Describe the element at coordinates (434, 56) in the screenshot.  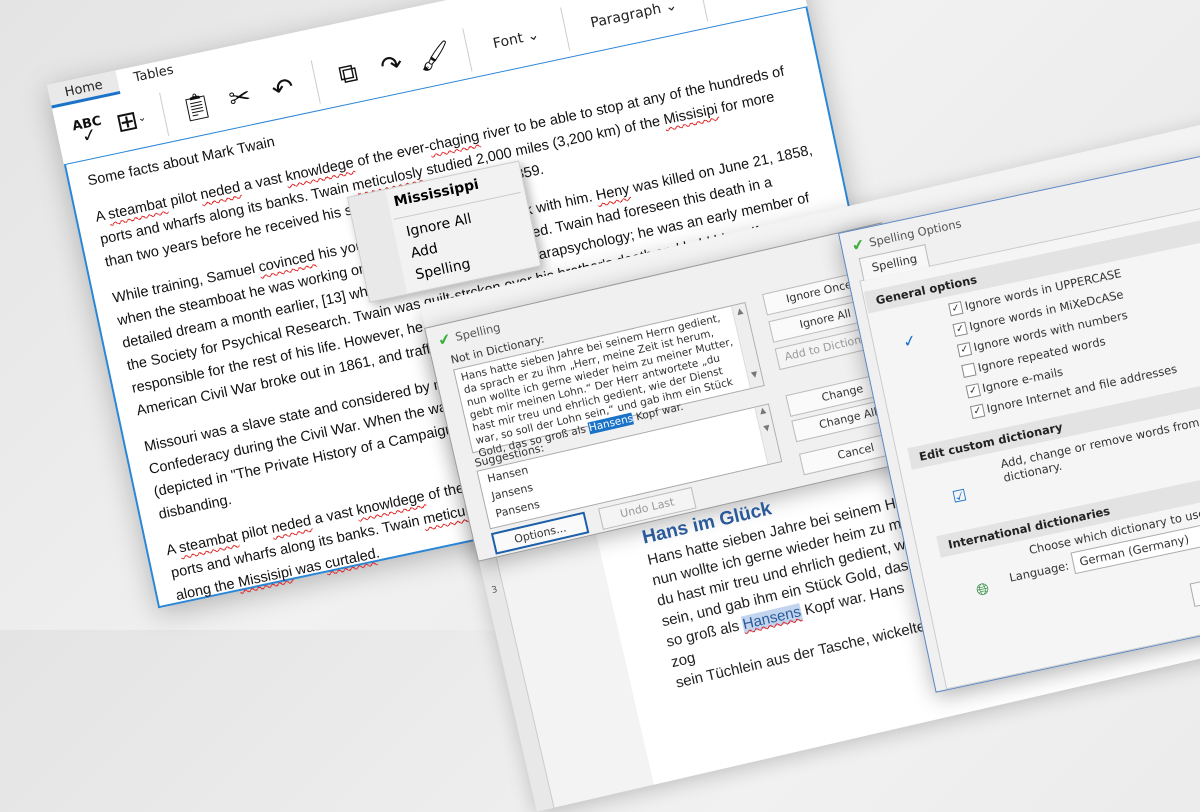
I see `format-painter-icon: 🖌︎` at that location.